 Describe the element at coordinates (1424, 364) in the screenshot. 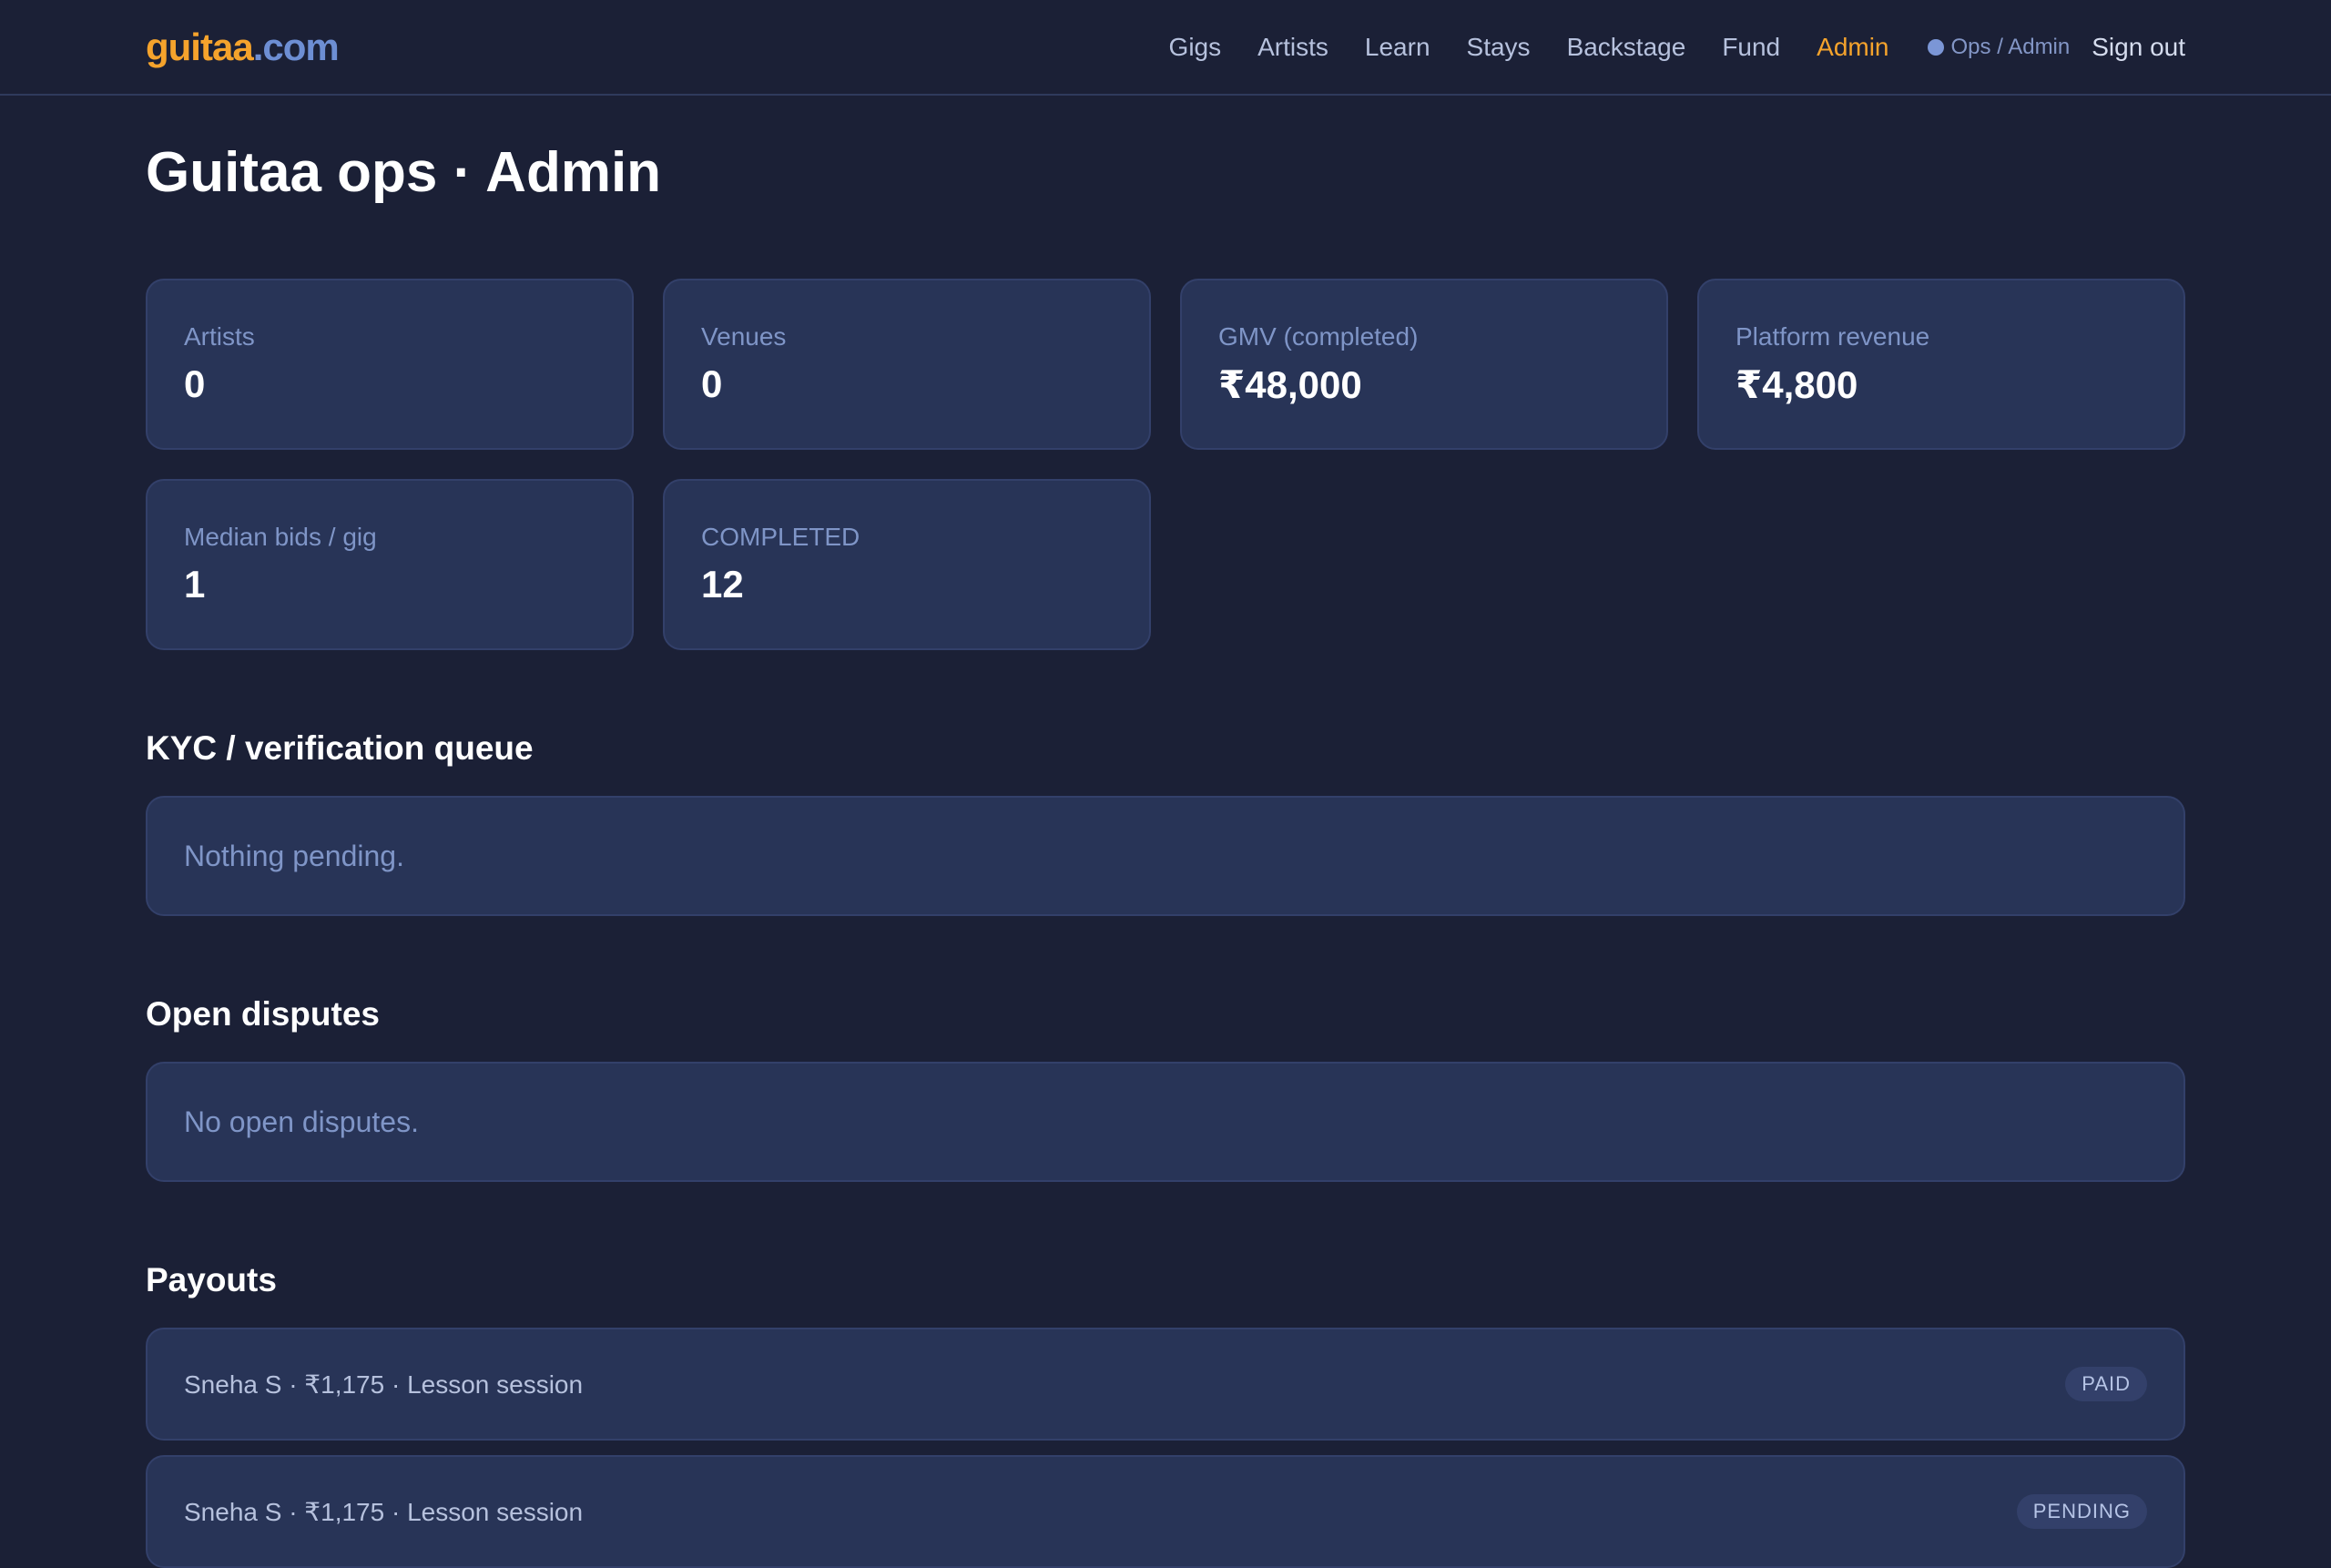

I see `stat-card-gmv: GMV (completed) ₹48,000` at that location.